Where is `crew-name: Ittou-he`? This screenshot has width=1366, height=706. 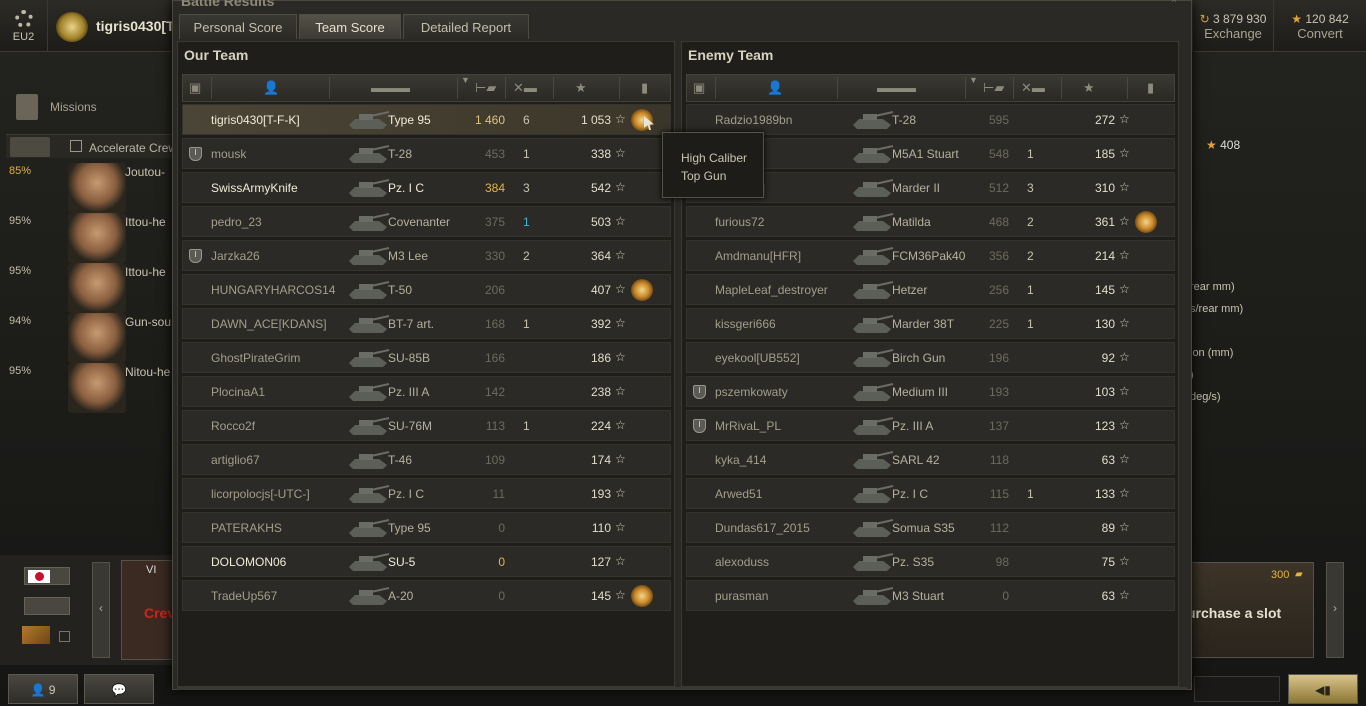 crew-name: Ittou-he is located at coordinates (145, 272).